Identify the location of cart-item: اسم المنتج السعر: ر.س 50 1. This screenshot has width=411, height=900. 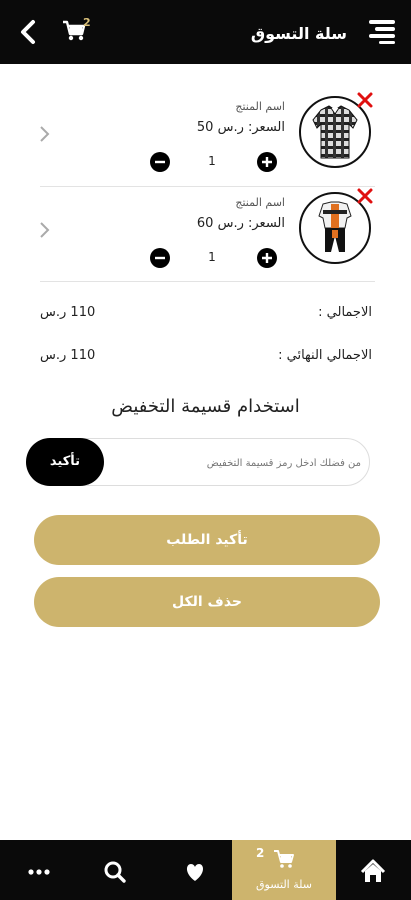
(205, 138).